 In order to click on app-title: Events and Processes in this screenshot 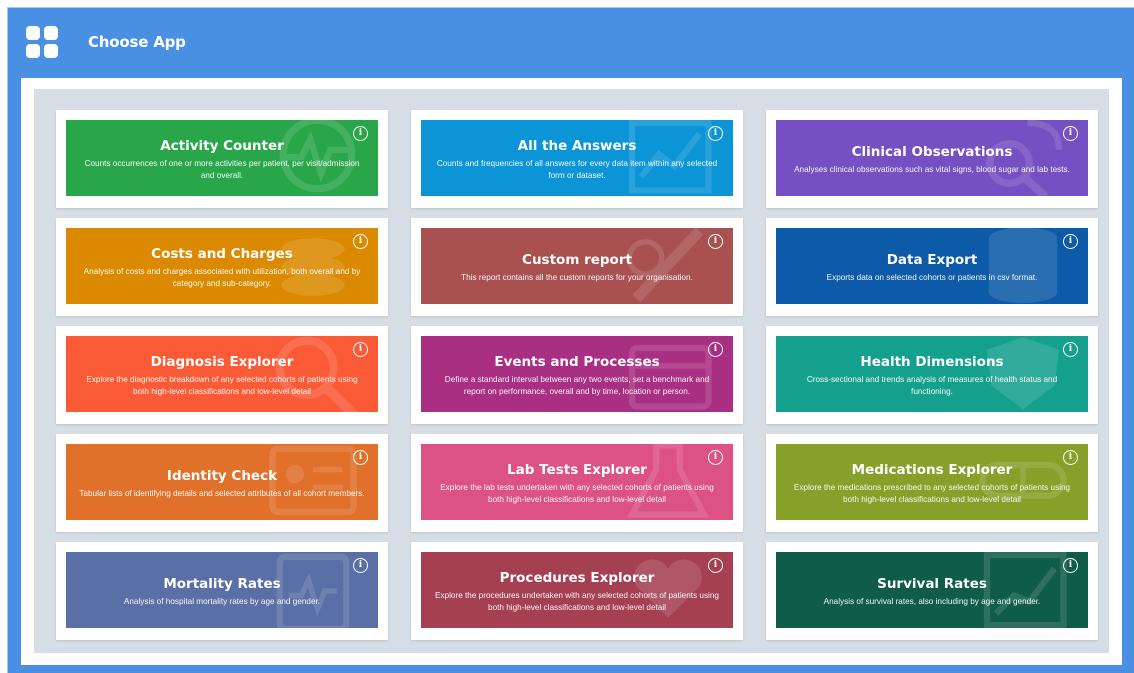, I will do `click(577, 362)`.